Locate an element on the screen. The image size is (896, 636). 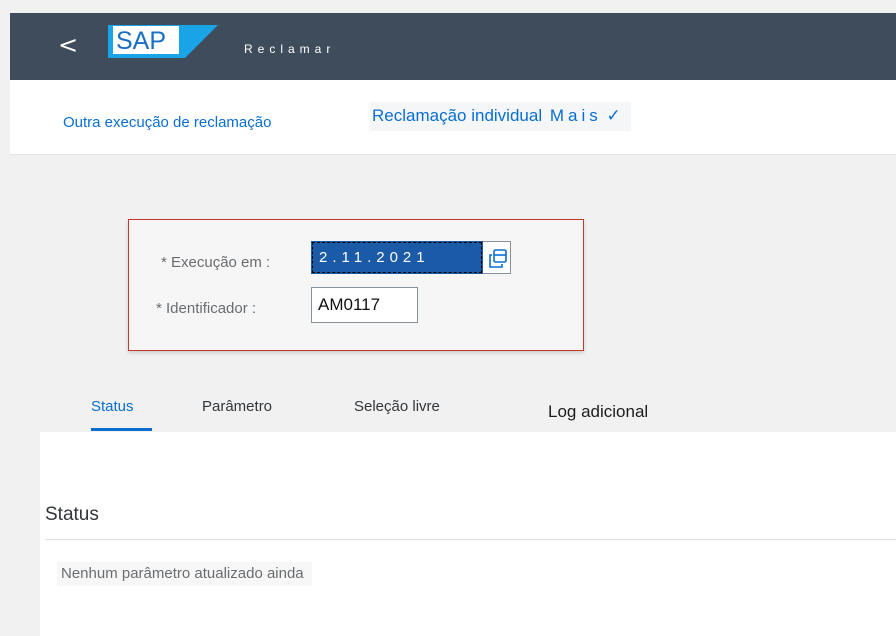
individual-claim-link: Reclamação individual Mais ✓ is located at coordinates (500, 116).